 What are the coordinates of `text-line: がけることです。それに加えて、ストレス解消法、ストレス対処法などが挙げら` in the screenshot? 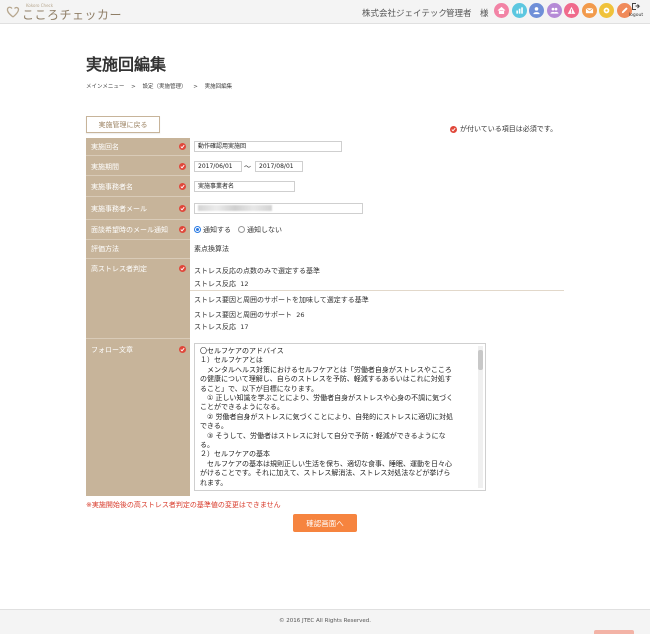 It's located at (325, 473).